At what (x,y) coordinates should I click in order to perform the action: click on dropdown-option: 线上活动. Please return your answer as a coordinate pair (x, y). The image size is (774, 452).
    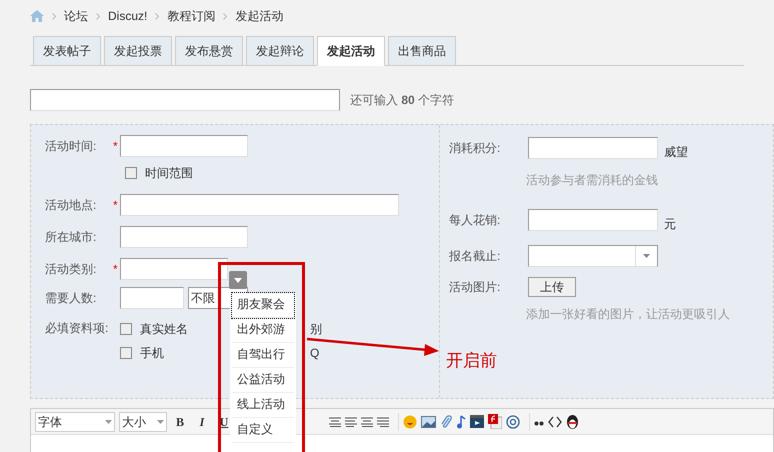
    Looking at the image, I should click on (263, 405).